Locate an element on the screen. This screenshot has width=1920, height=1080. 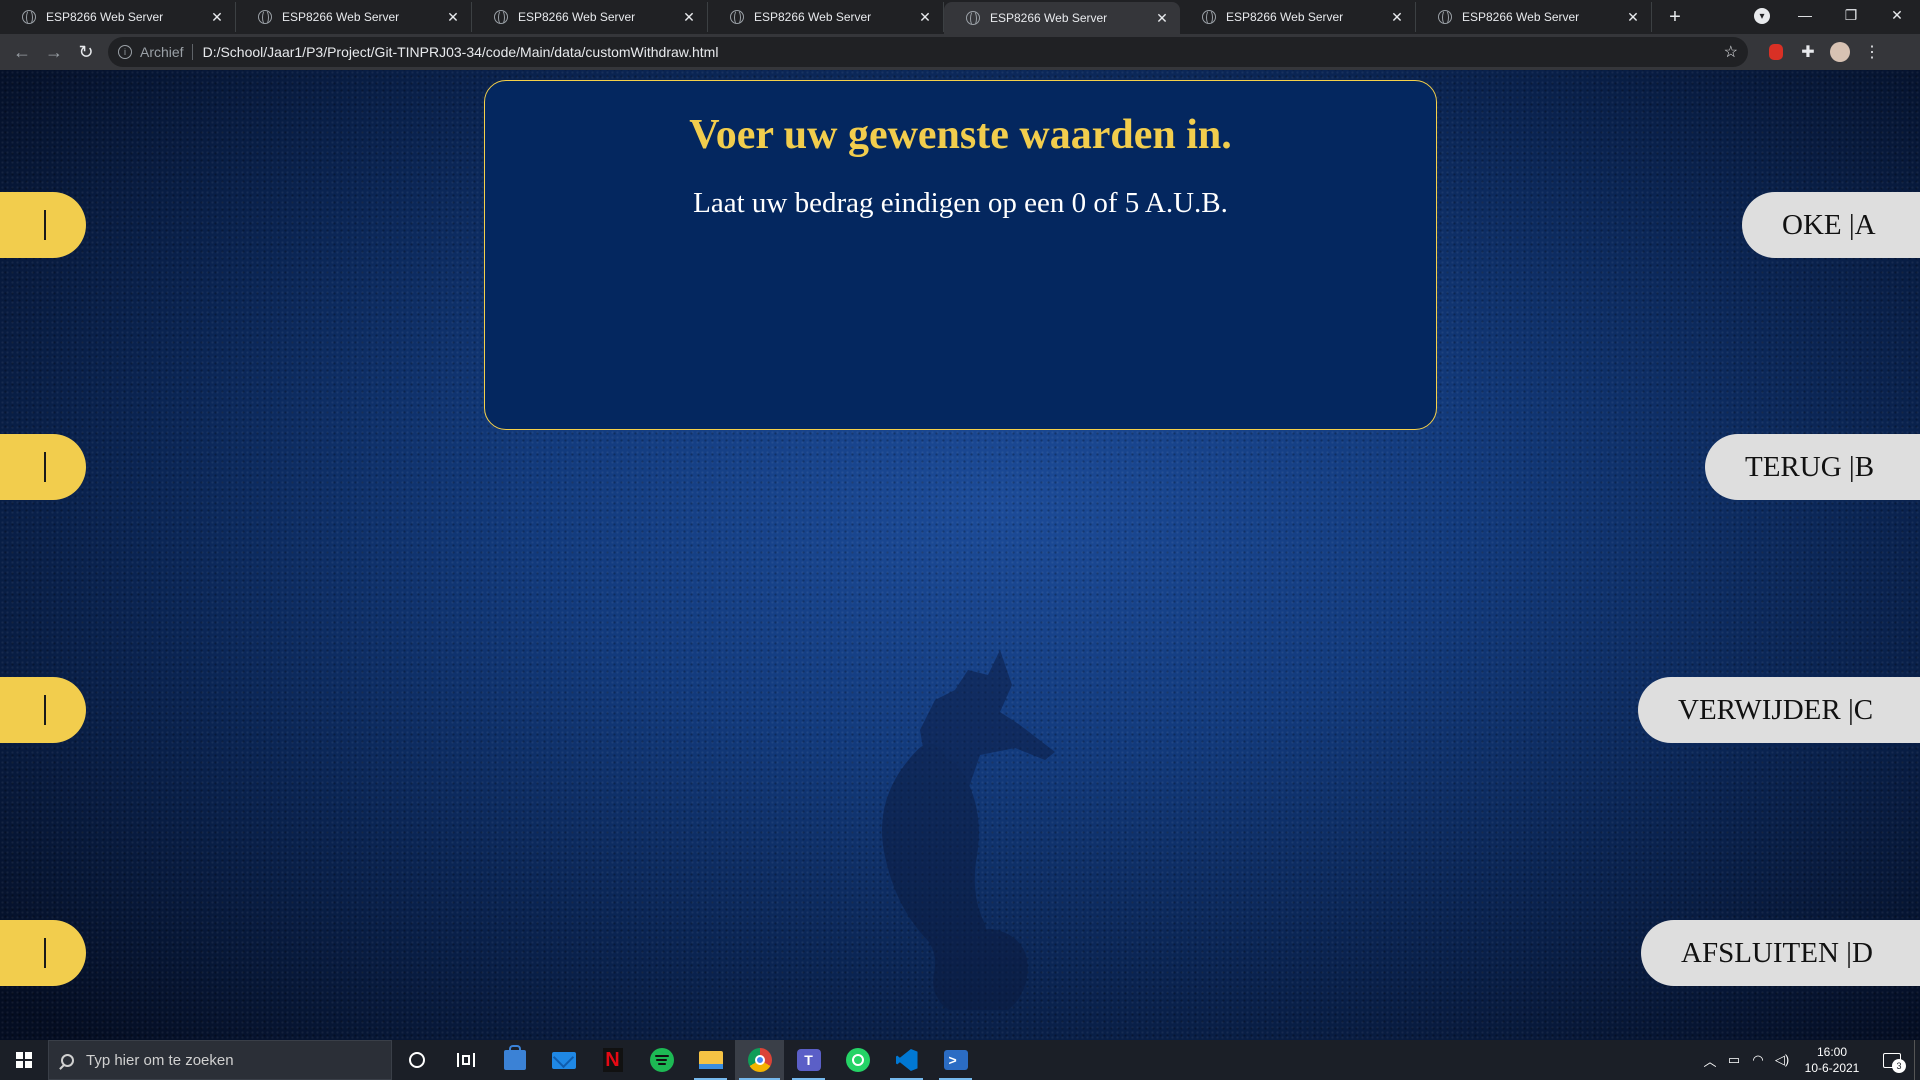
clock-time: 16:00 is located at coordinates (1832, 1052).